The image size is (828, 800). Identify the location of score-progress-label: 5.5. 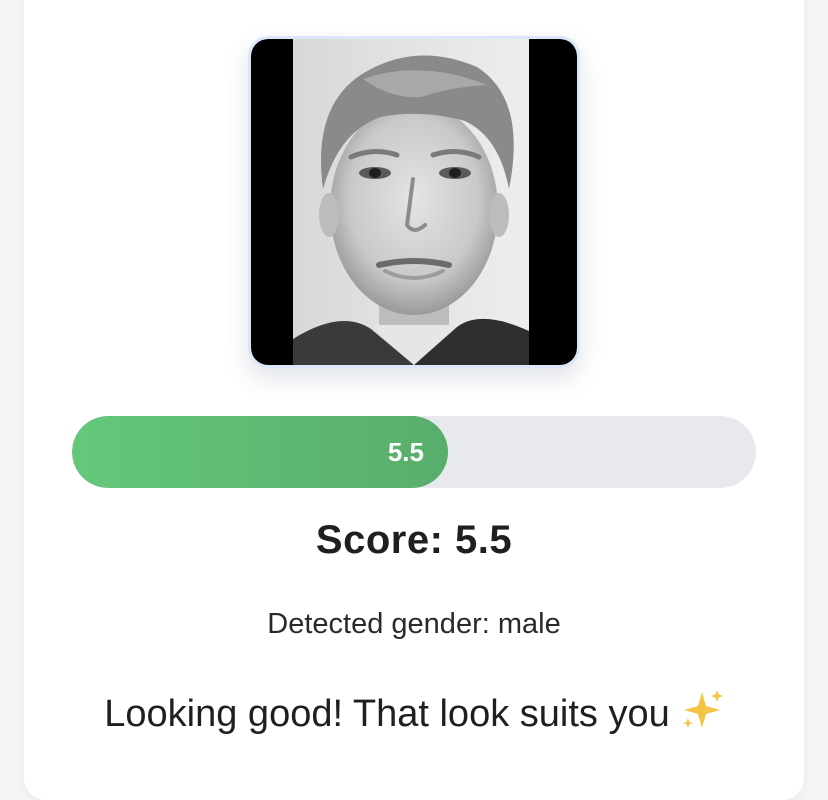
(405, 452).